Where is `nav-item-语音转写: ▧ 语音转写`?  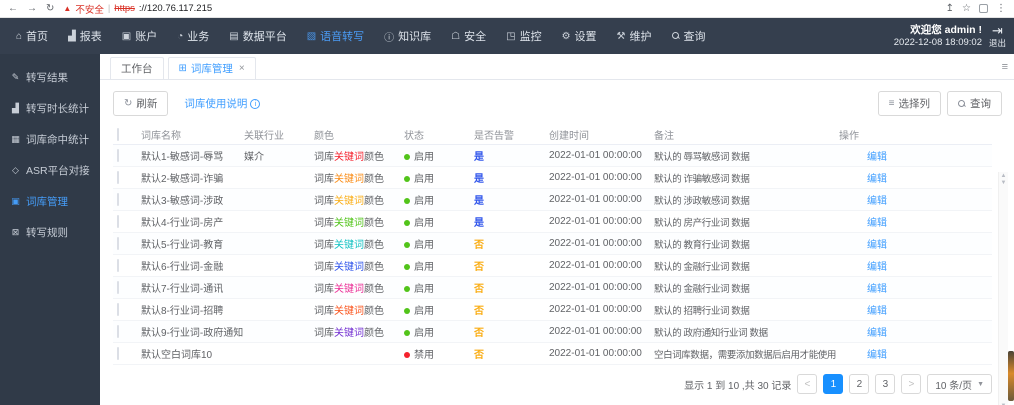
nav-item-语音转写: ▧ 语音转写 is located at coordinates (335, 36).